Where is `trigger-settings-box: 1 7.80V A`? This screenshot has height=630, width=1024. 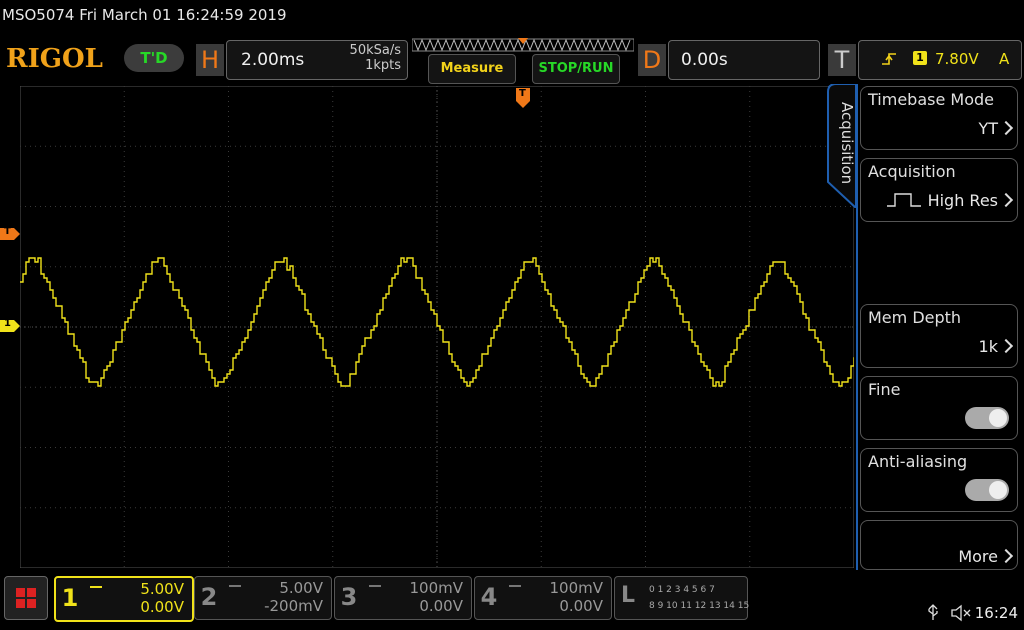 trigger-settings-box: 1 7.80V A is located at coordinates (940, 60).